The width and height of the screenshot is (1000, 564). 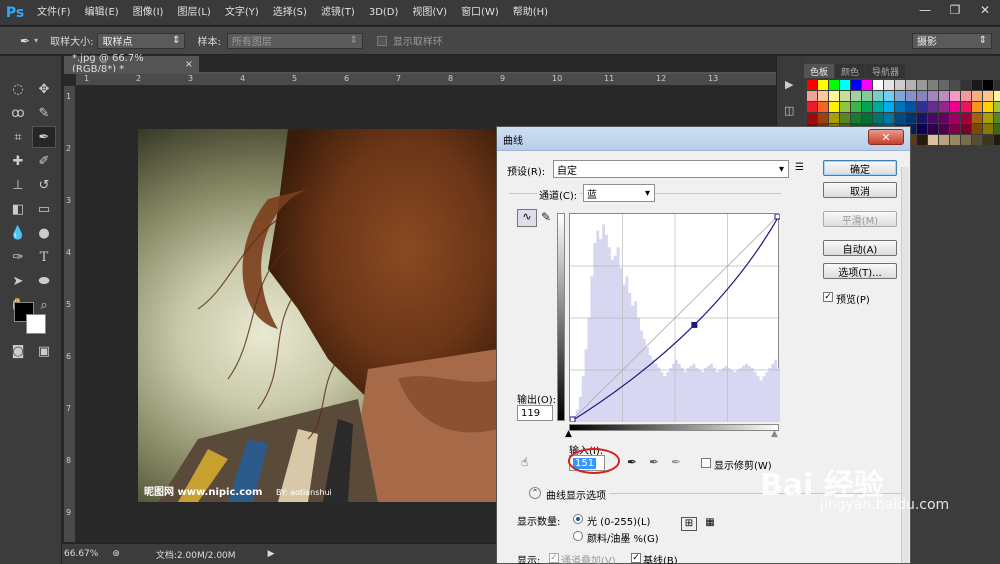 What do you see at coordinates (554, 558) in the screenshot?
I see `channel-overlay-checkbox: ✓` at bounding box center [554, 558].